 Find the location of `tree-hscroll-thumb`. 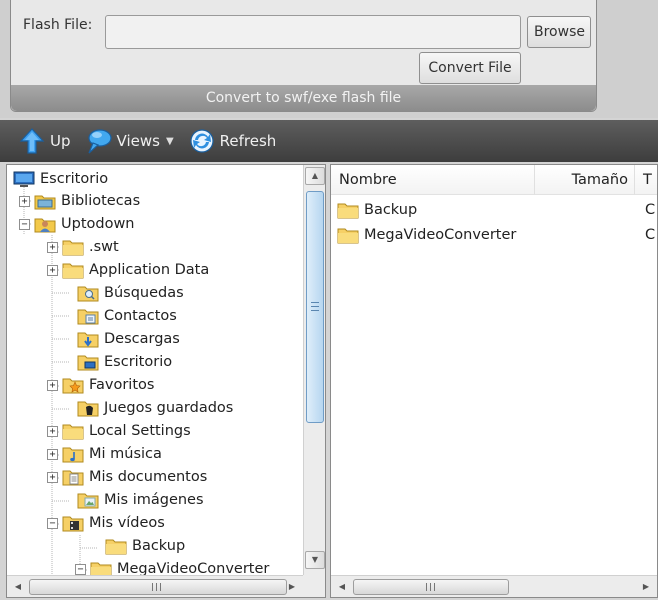

tree-hscroll-thumb is located at coordinates (158, 587).